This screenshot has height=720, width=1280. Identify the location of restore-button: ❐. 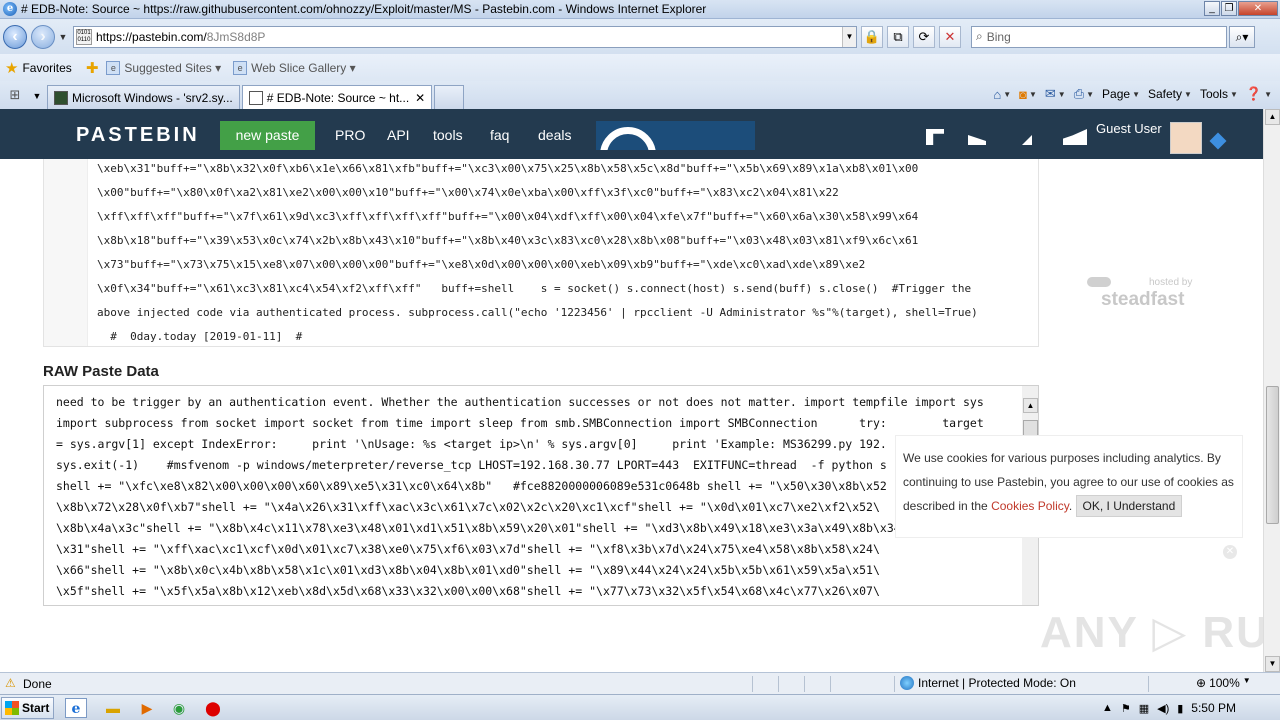
(1229, 8).